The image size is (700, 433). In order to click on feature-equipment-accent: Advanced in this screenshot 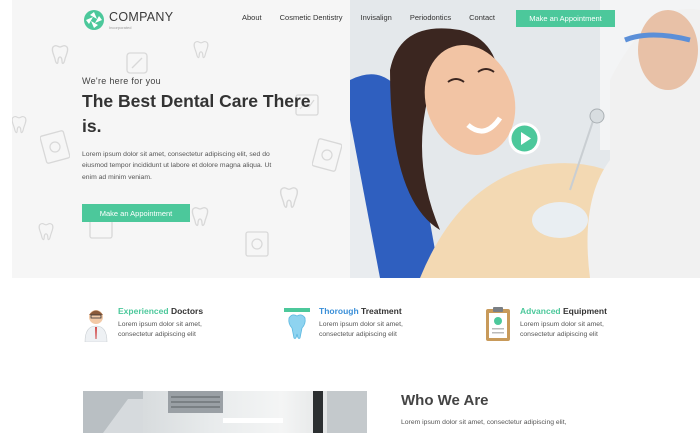, I will do `click(540, 311)`.